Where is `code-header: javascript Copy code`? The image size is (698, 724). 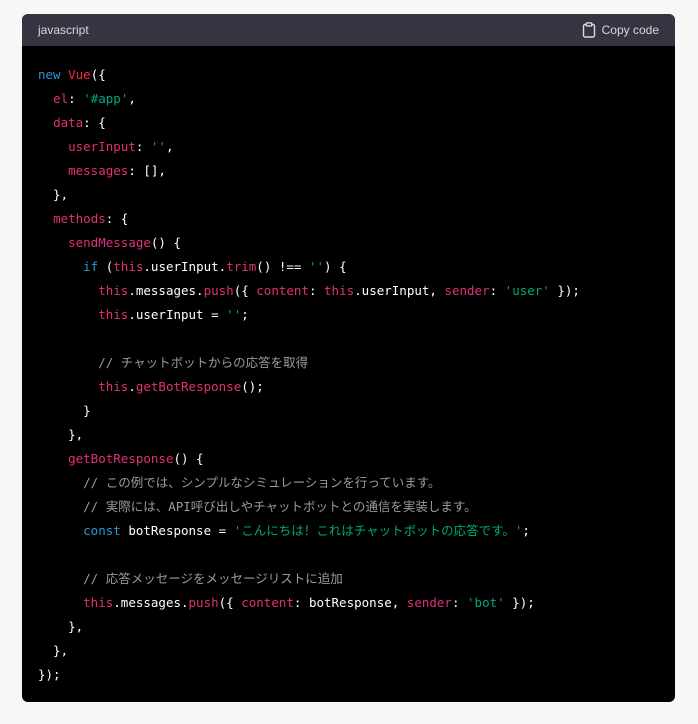 code-header: javascript Copy code is located at coordinates (348, 30).